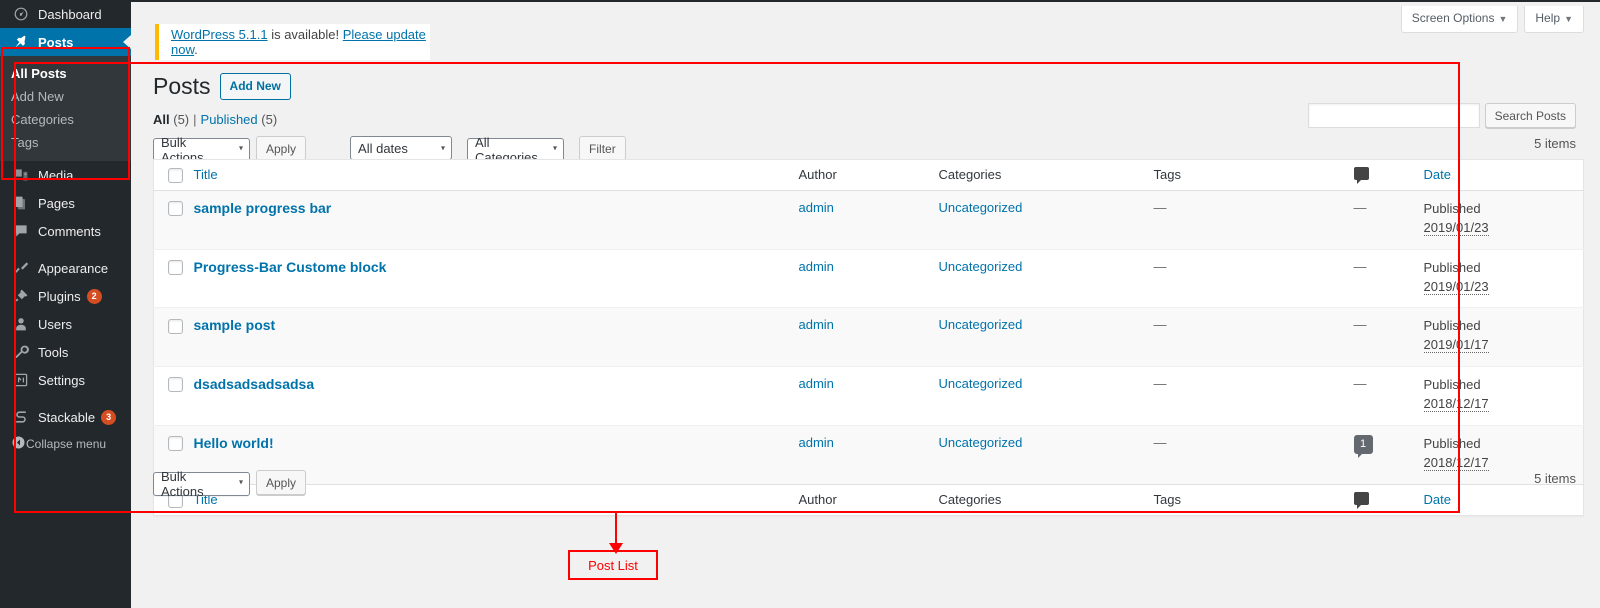 The image size is (1600, 608). I want to click on column-footer-comments, so click(1388, 499).